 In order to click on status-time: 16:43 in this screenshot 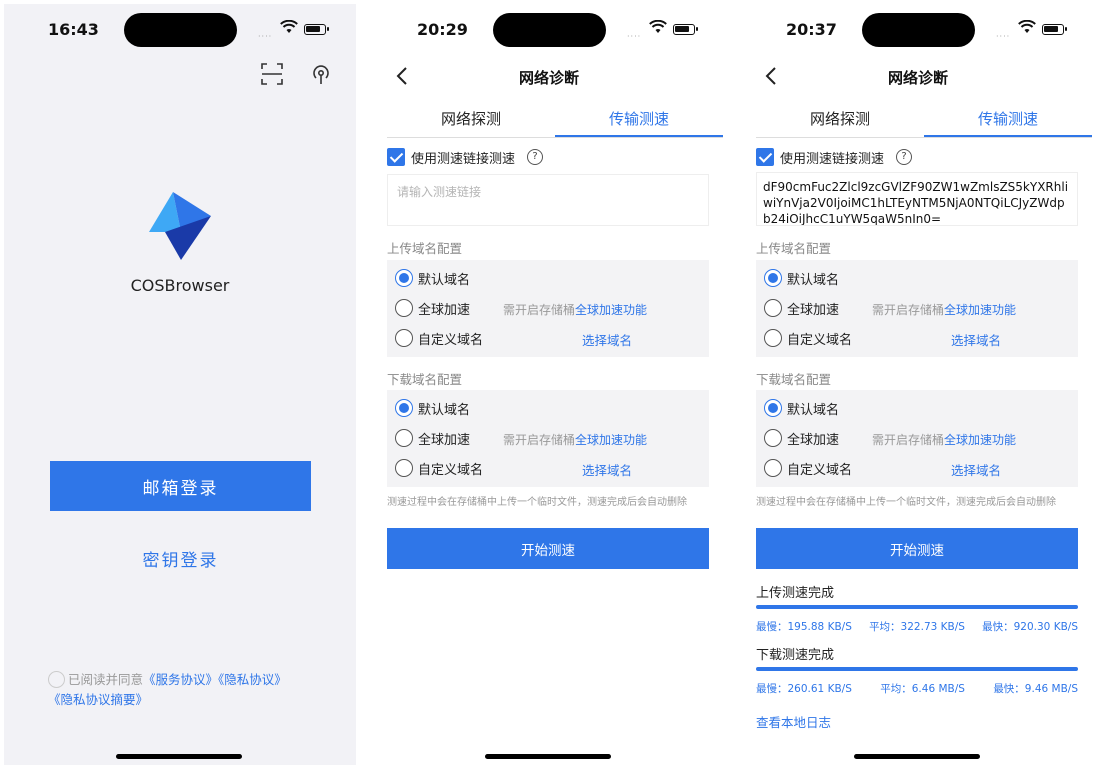, I will do `click(73, 29)`.